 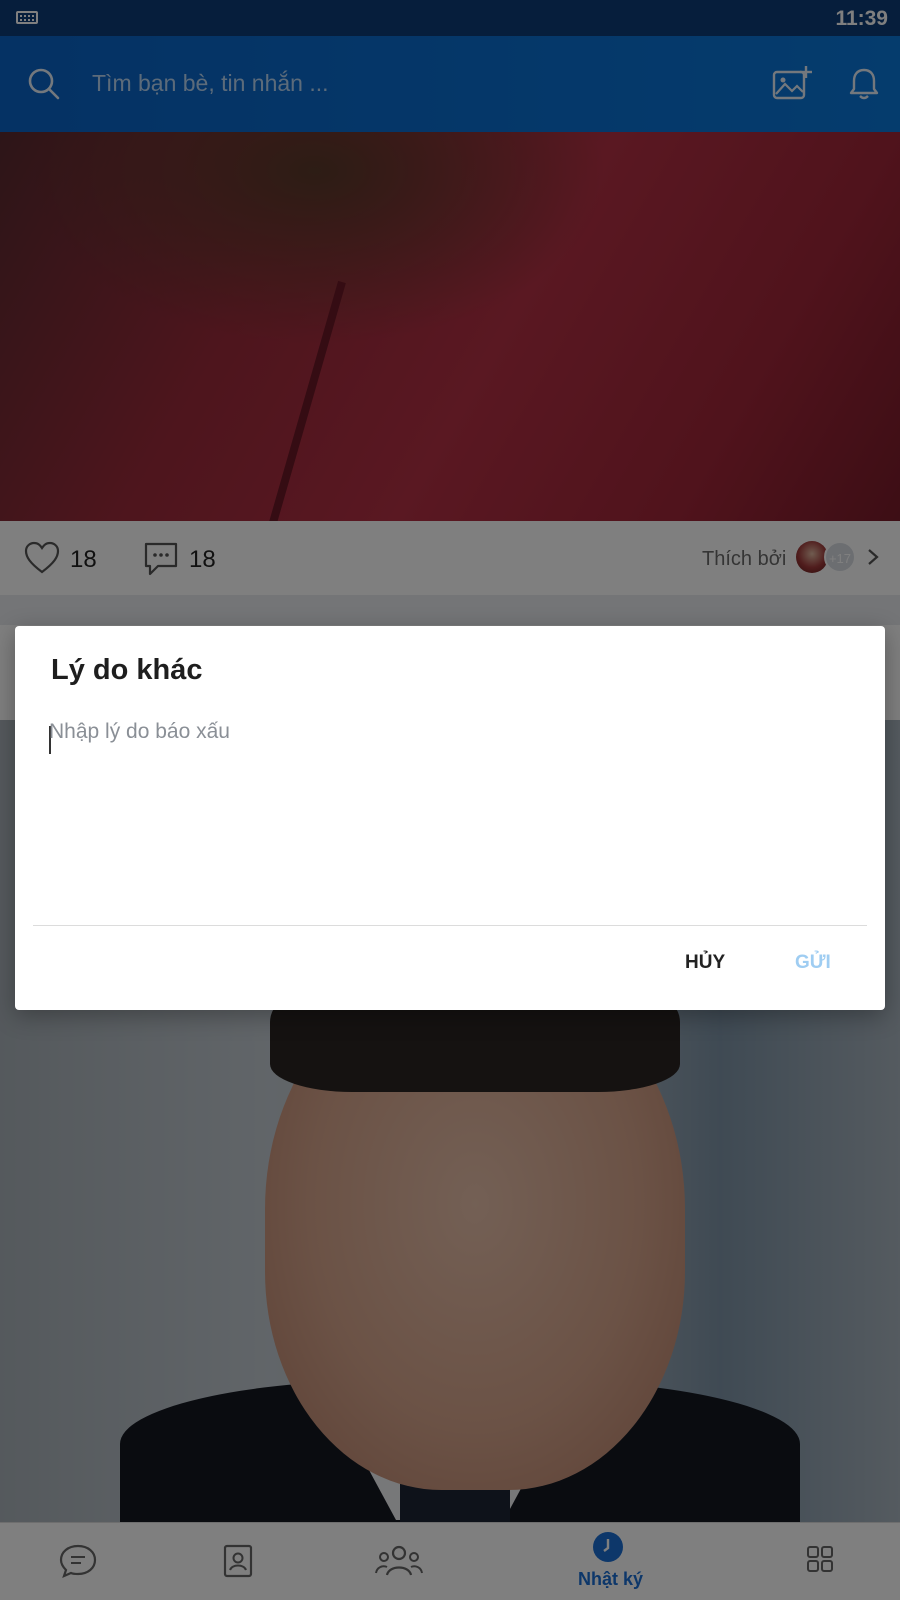 What do you see at coordinates (127, 670) in the screenshot?
I see `dialog-title: Lý do khác` at bounding box center [127, 670].